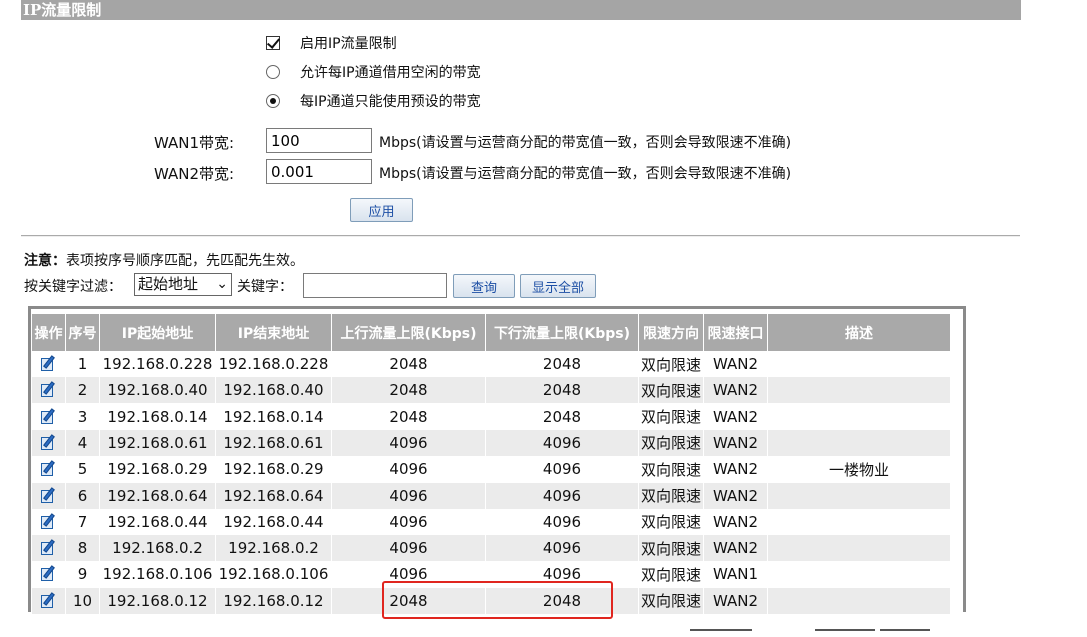 The width and height of the screenshot is (1087, 637). What do you see at coordinates (521, 10) in the screenshot?
I see `page-title: IP流量限制` at bounding box center [521, 10].